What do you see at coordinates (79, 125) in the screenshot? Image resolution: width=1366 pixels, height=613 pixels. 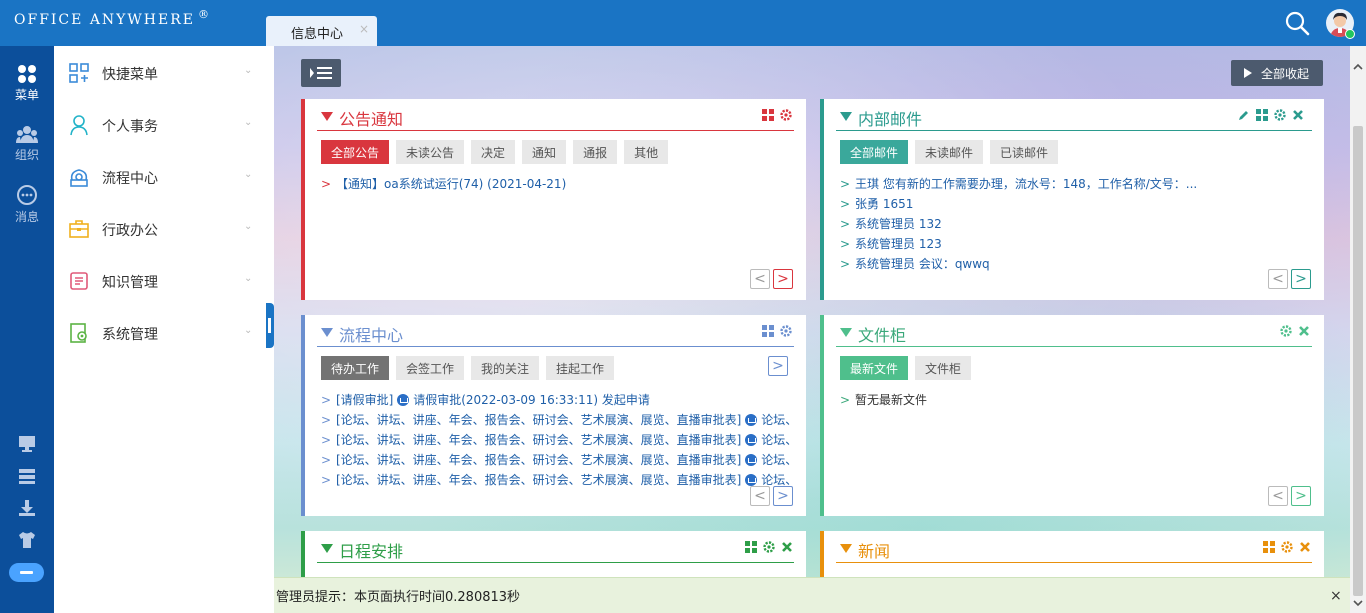 I see `person-icon` at bounding box center [79, 125].